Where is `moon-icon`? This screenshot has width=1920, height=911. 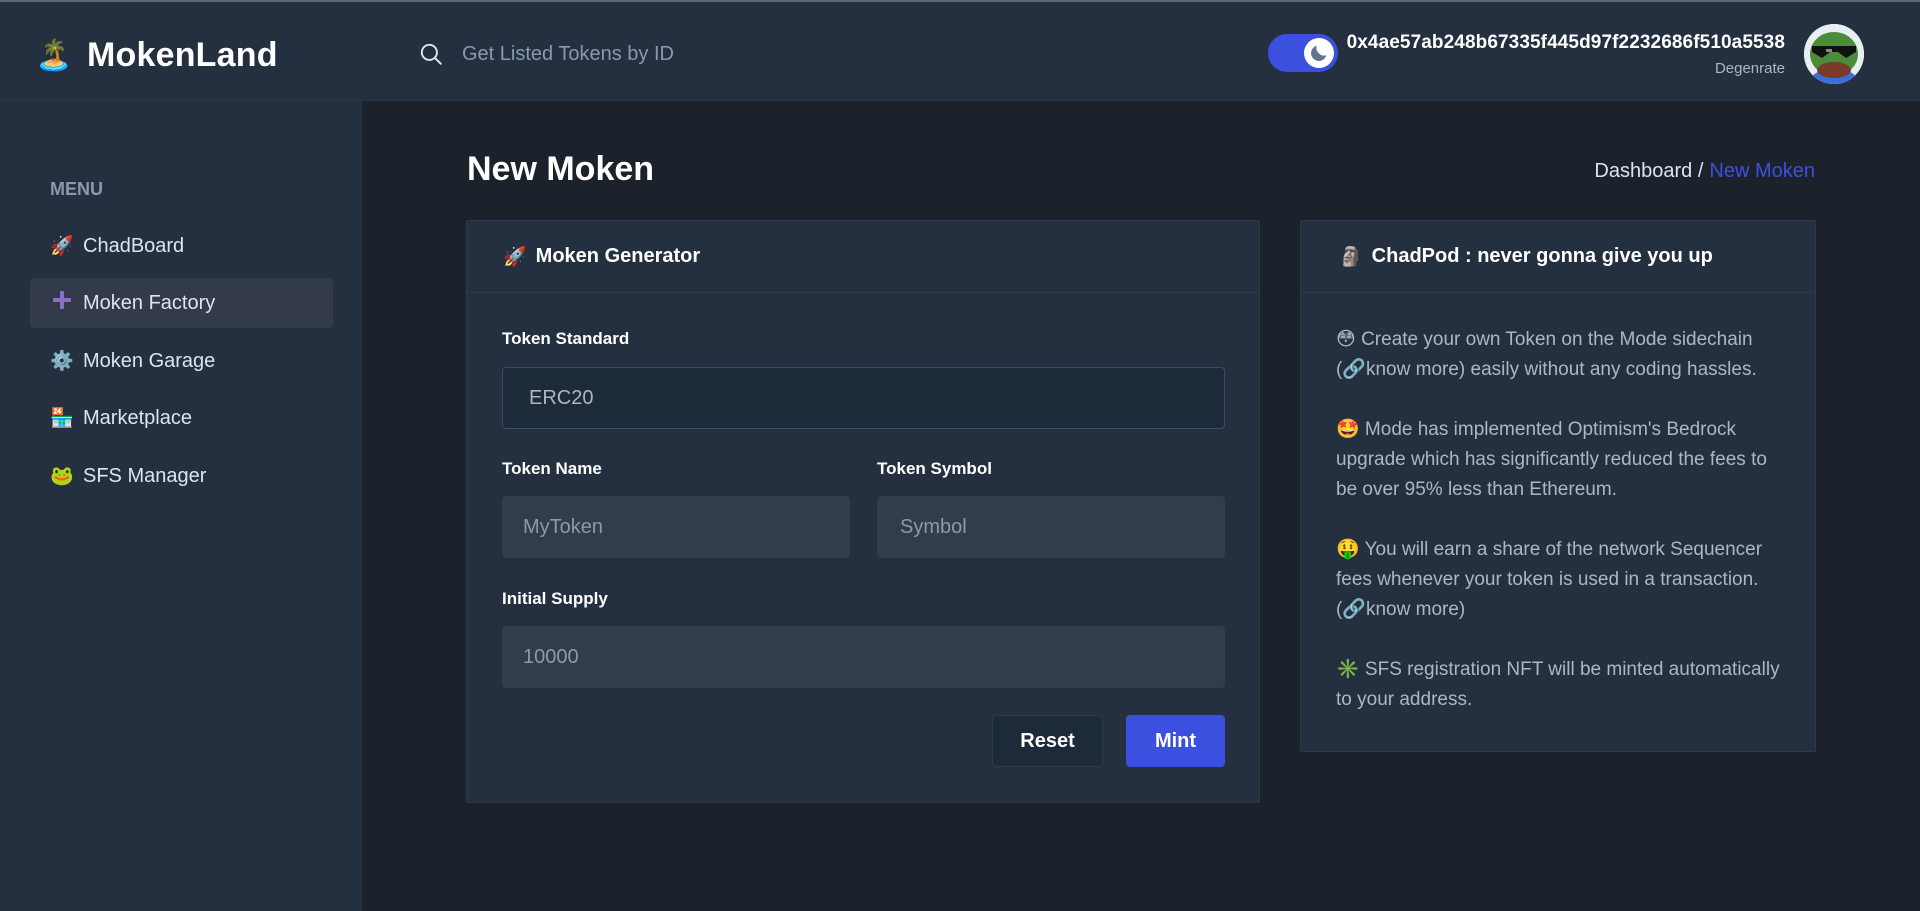 moon-icon is located at coordinates (1319, 53).